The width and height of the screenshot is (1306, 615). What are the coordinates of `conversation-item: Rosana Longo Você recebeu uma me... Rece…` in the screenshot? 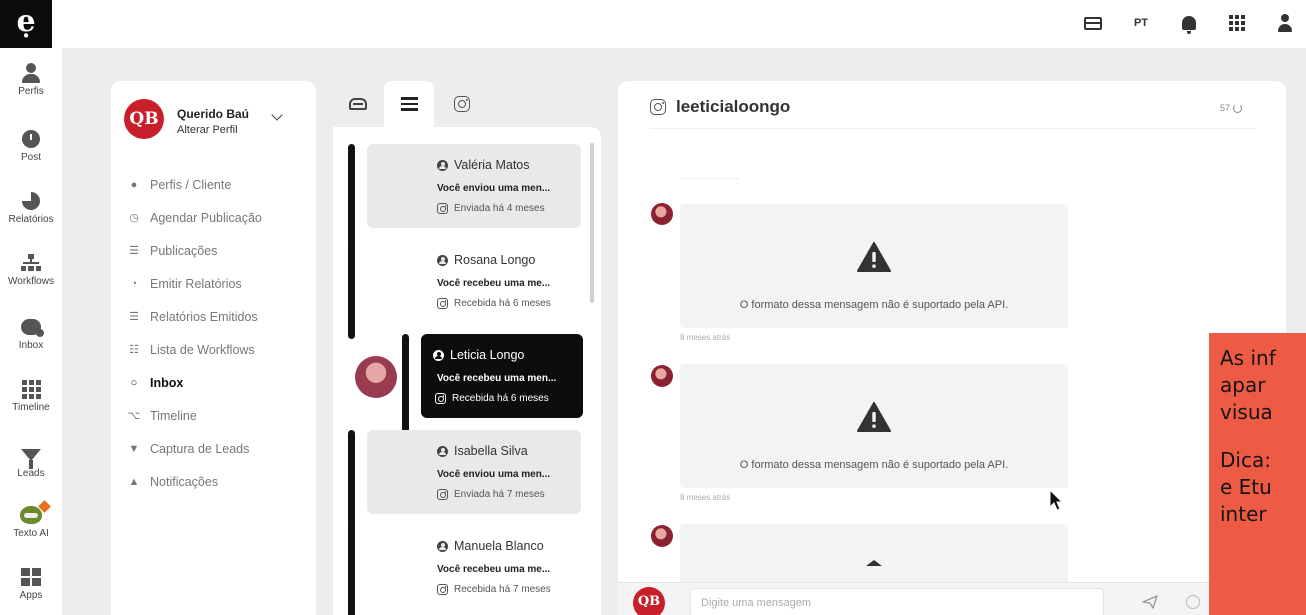 It's located at (474, 281).